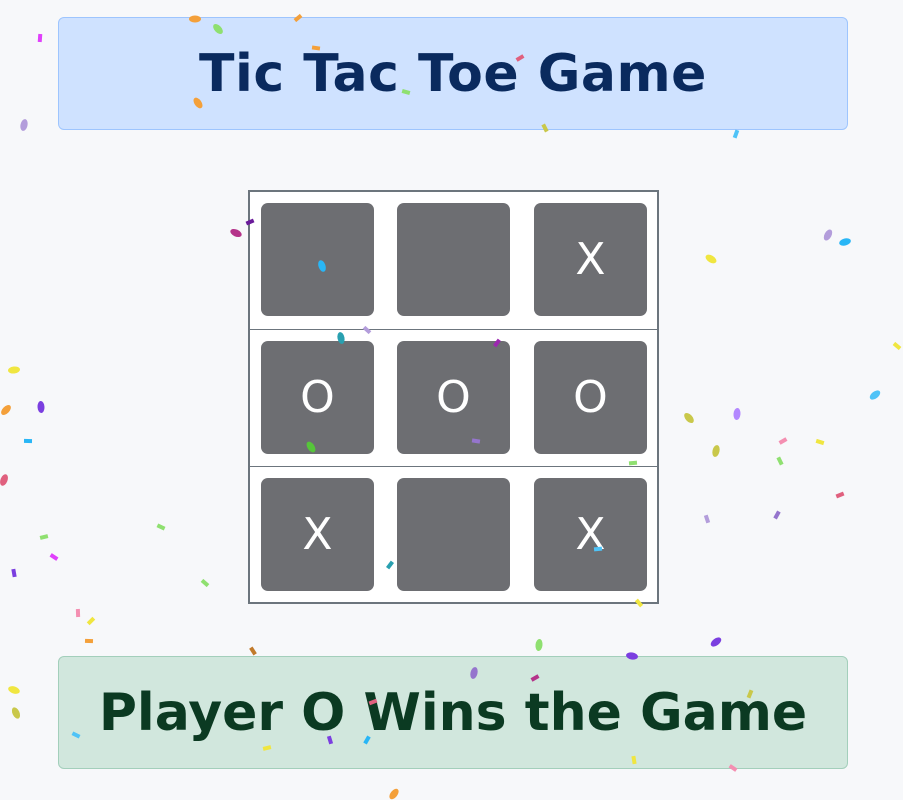 The height and width of the screenshot is (800, 903). I want to click on title-banner: Tic Tac Toe Game, so click(453, 73).